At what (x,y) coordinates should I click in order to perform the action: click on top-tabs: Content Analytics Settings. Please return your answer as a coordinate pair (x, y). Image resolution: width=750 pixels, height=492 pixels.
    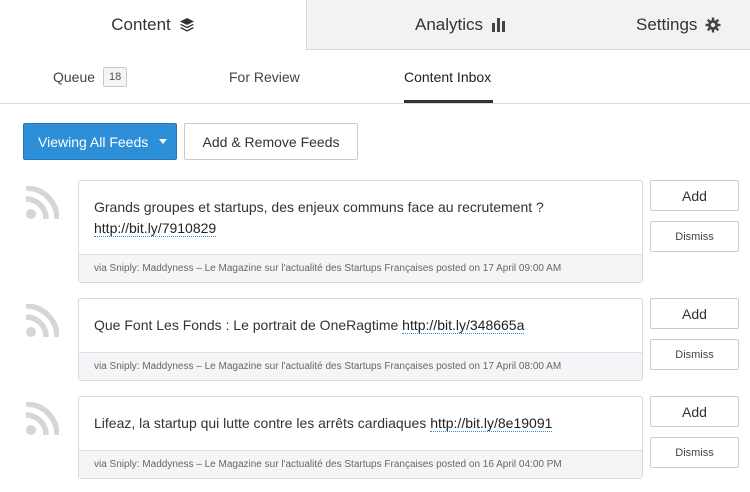
    Looking at the image, I should click on (375, 25).